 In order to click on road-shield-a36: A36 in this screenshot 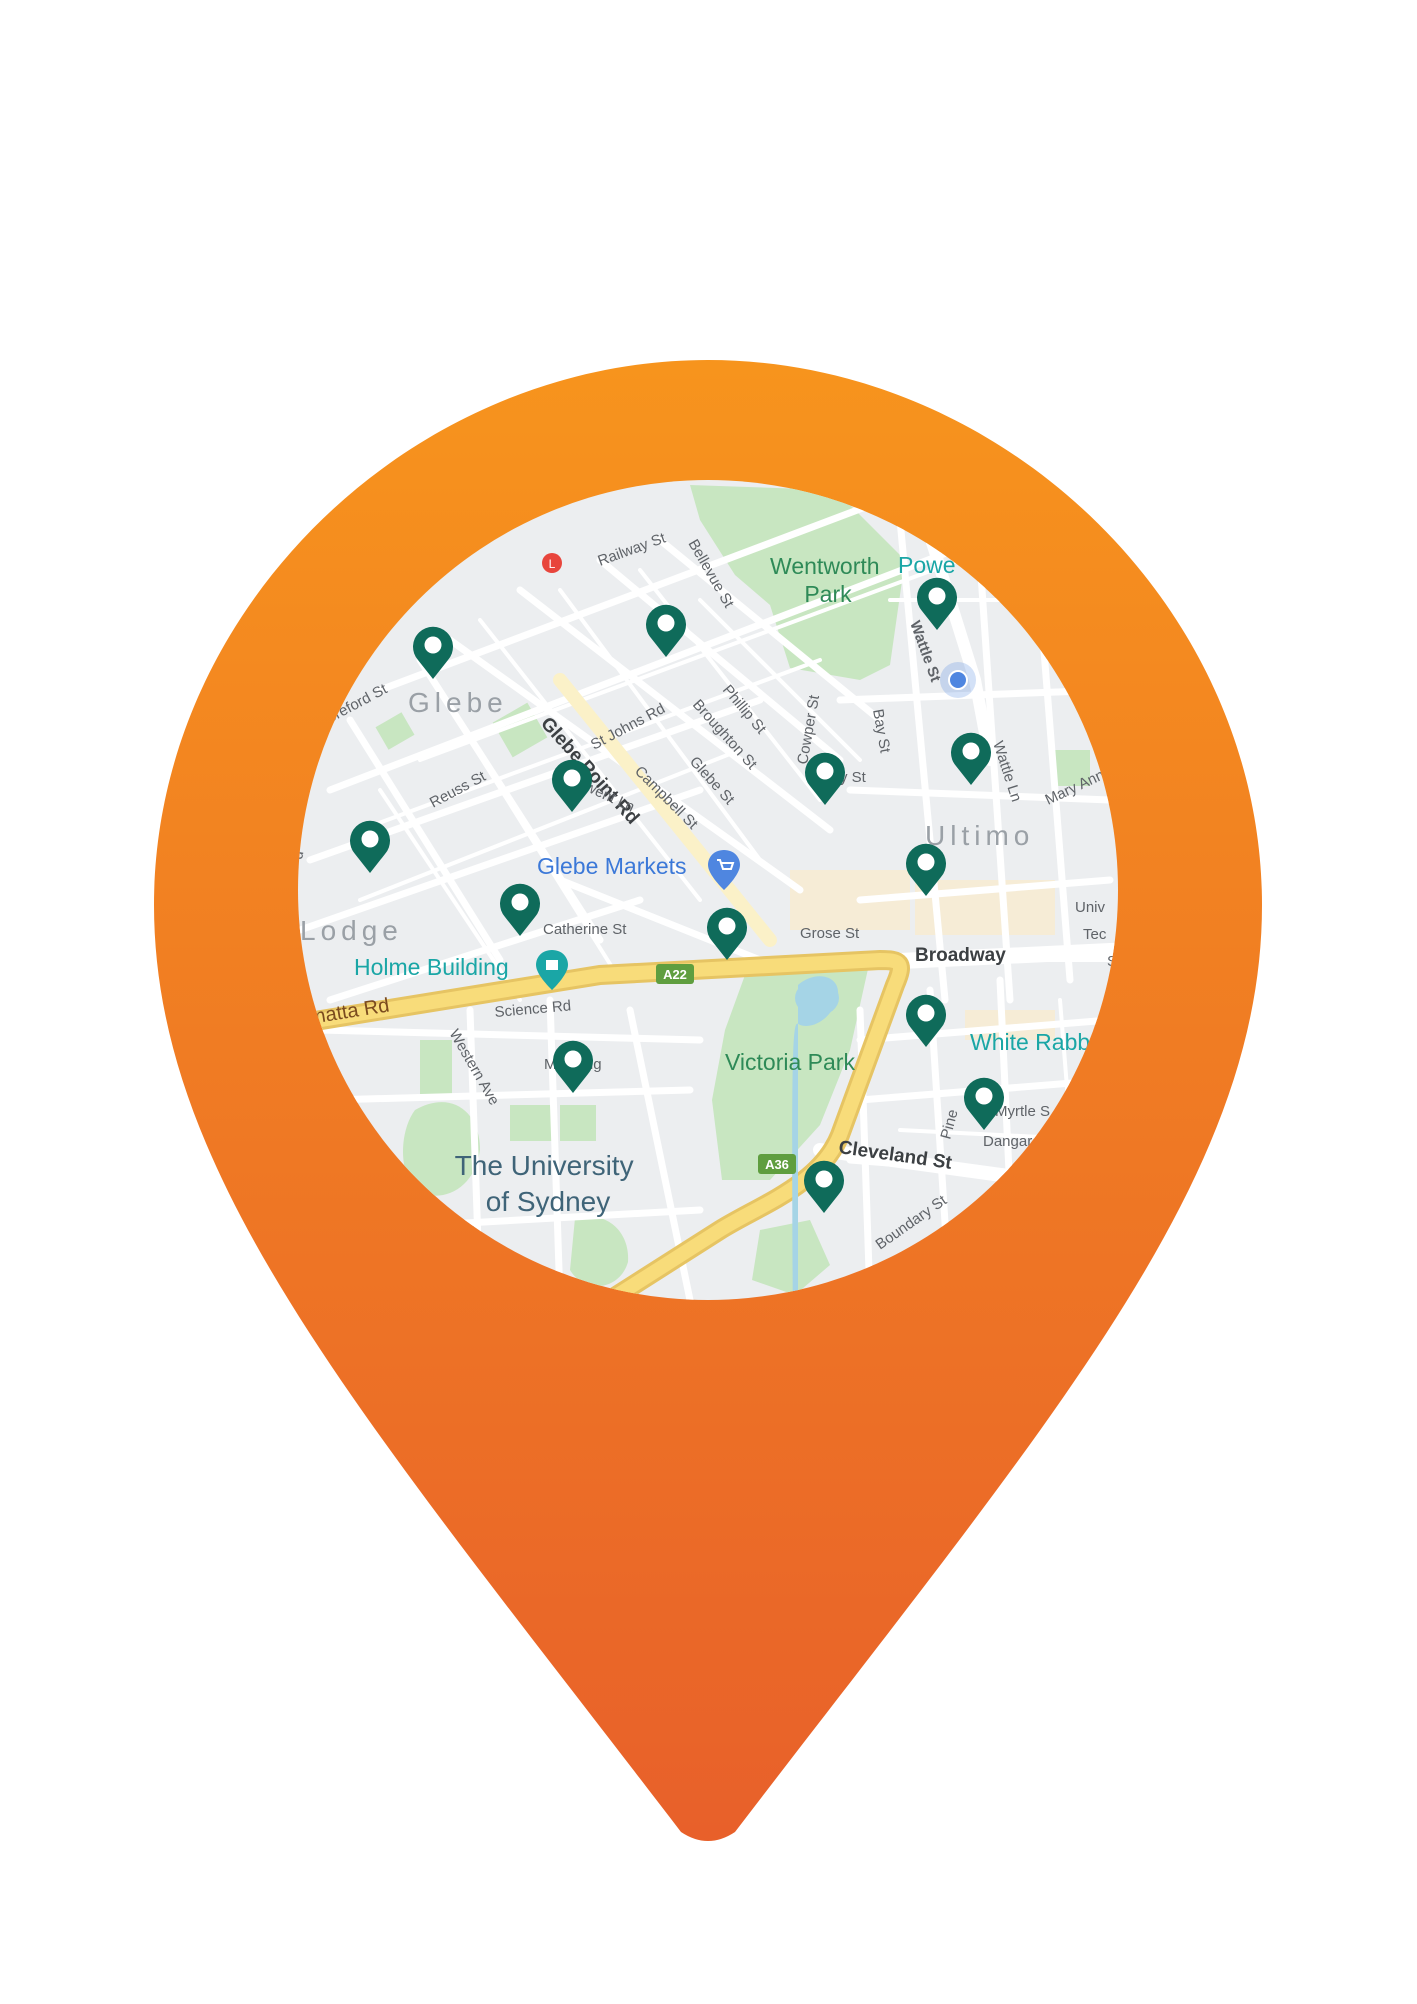, I will do `click(777, 1164)`.